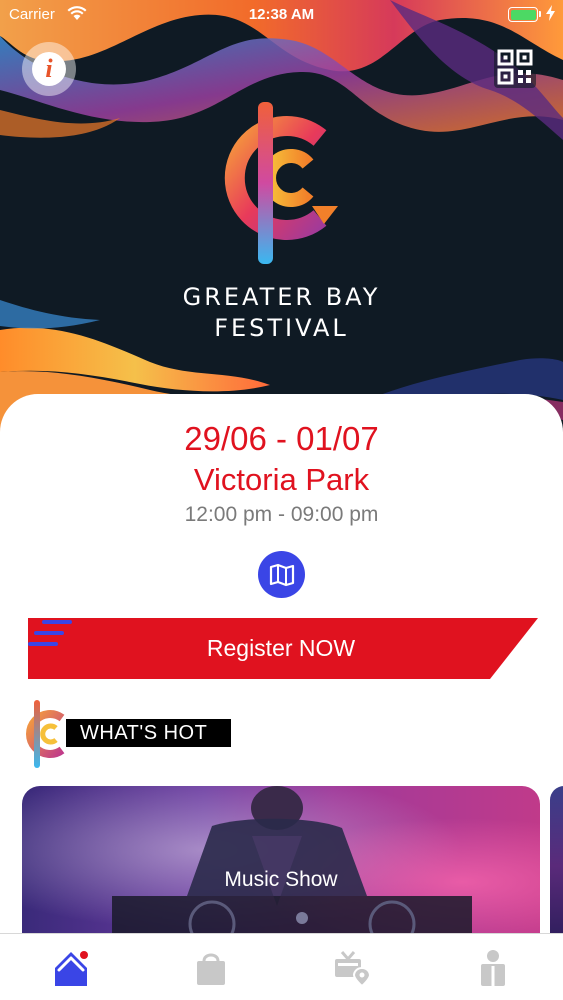 The width and height of the screenshot is (563, 1000). Describe the element at coordinates (45, 734) in the screenshot. I see `whats-hot-logo-icon` at that location.